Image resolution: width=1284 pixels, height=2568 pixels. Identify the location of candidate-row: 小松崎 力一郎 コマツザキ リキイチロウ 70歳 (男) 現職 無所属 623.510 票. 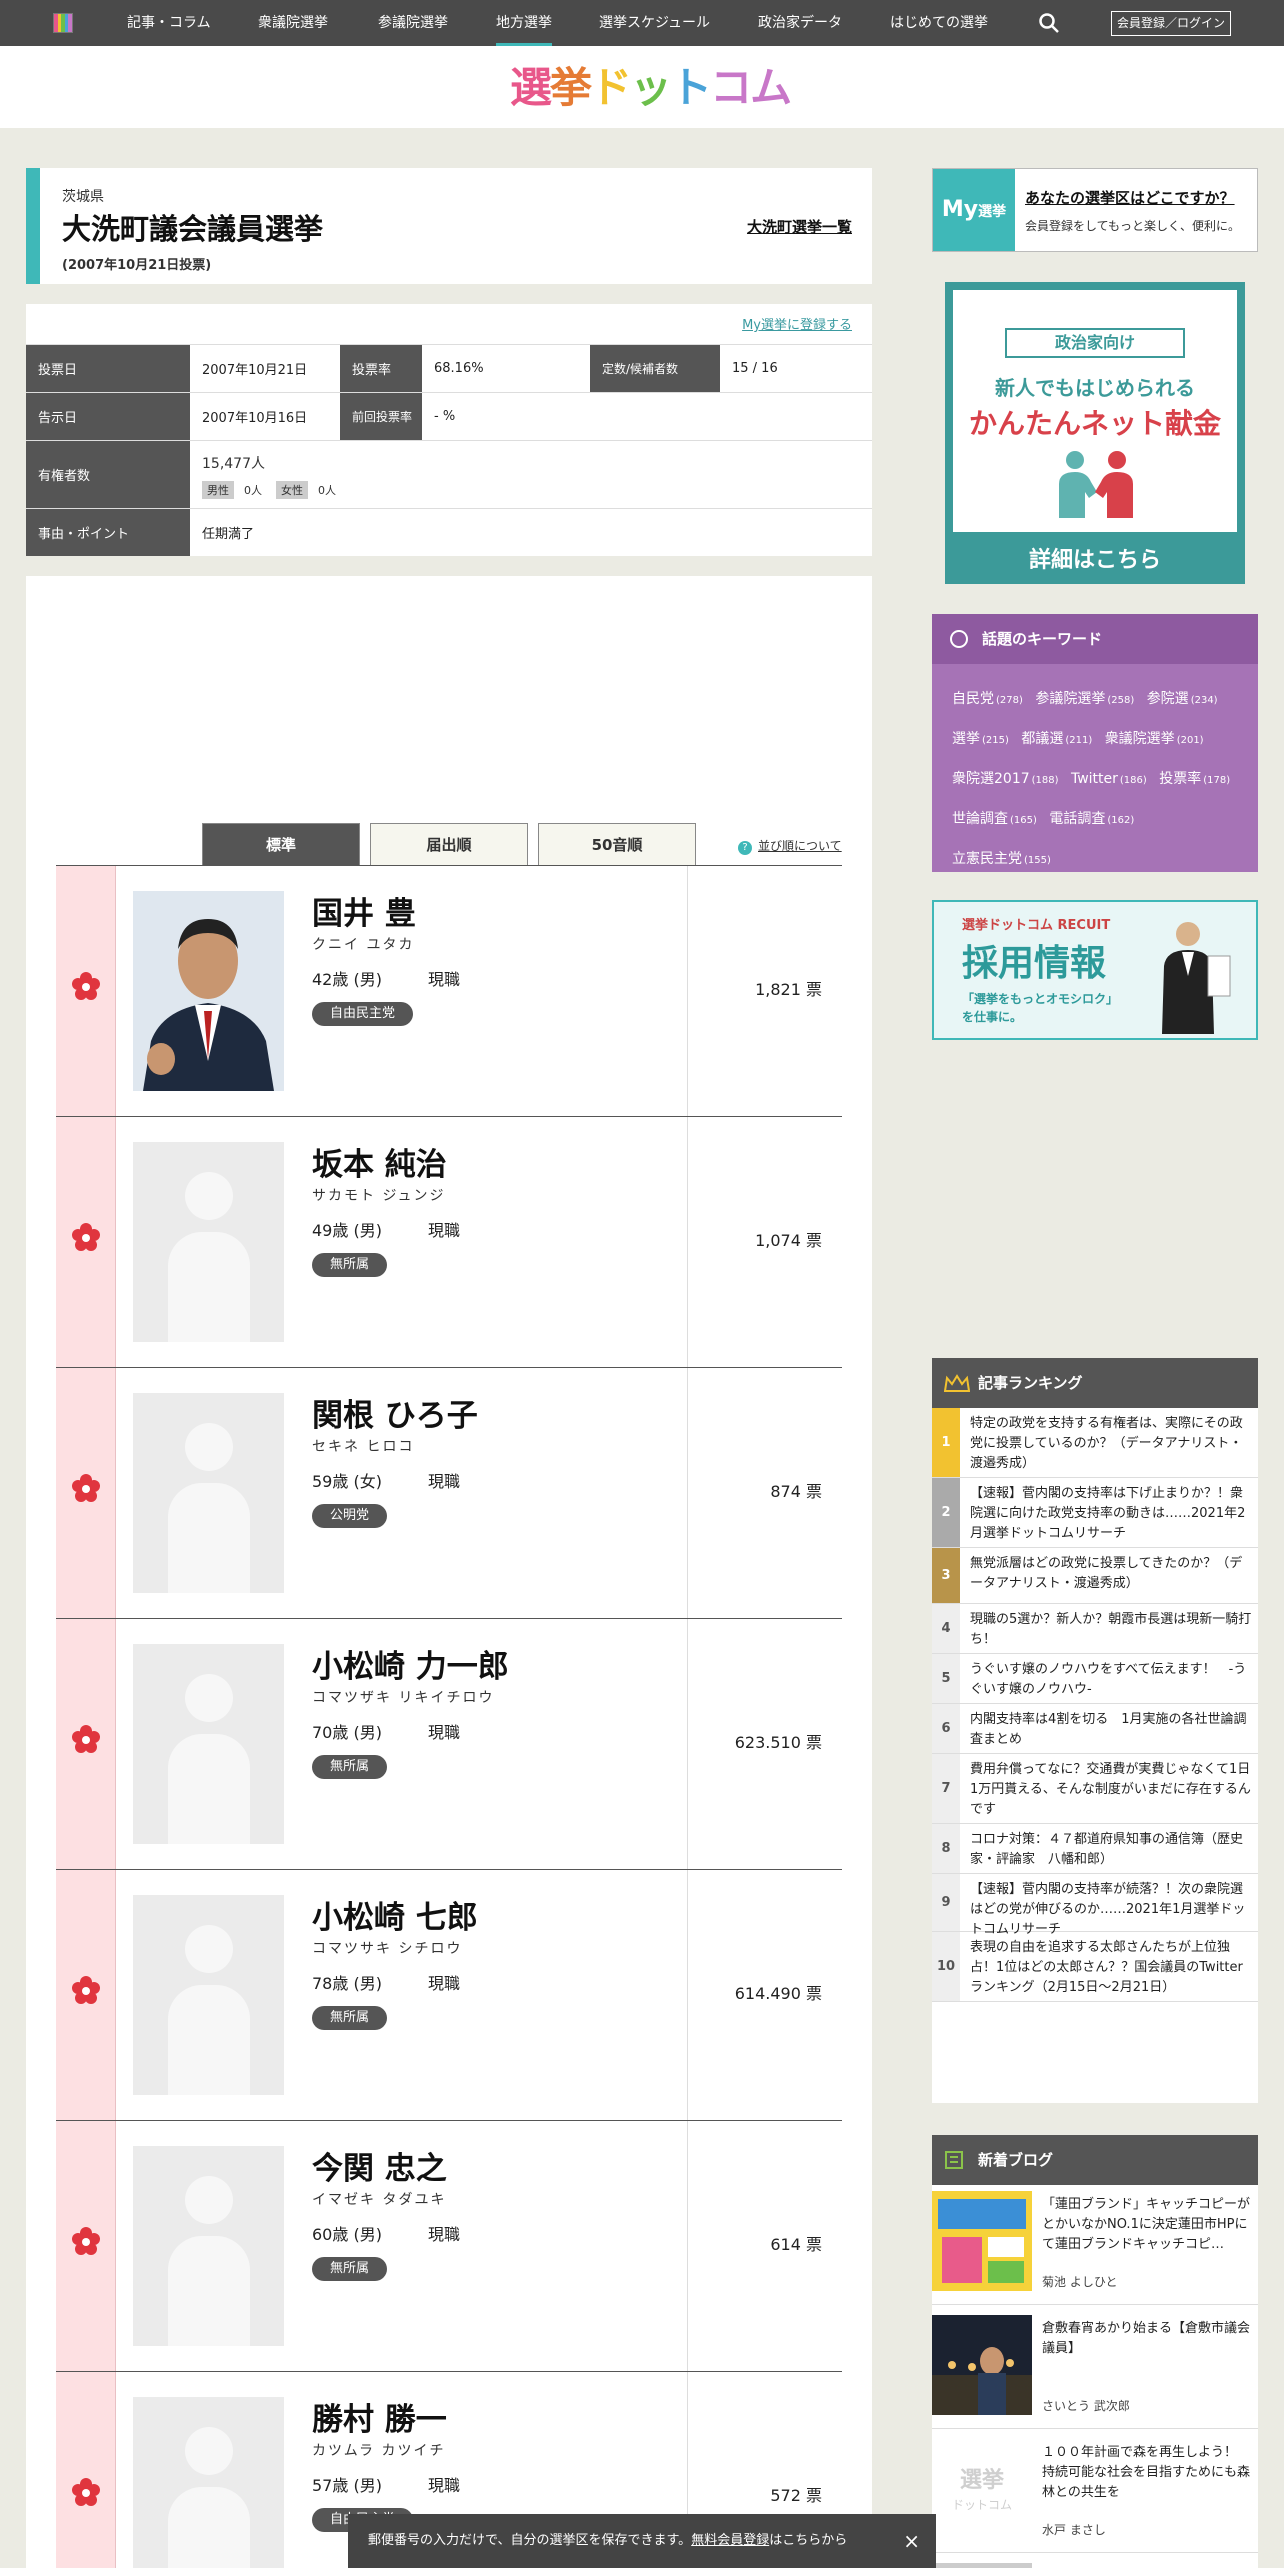
(449, 1743).